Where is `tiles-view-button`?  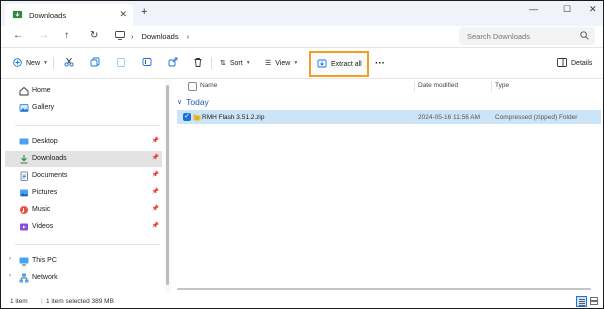 tiles-view-button is located at coordinates (594, 301).